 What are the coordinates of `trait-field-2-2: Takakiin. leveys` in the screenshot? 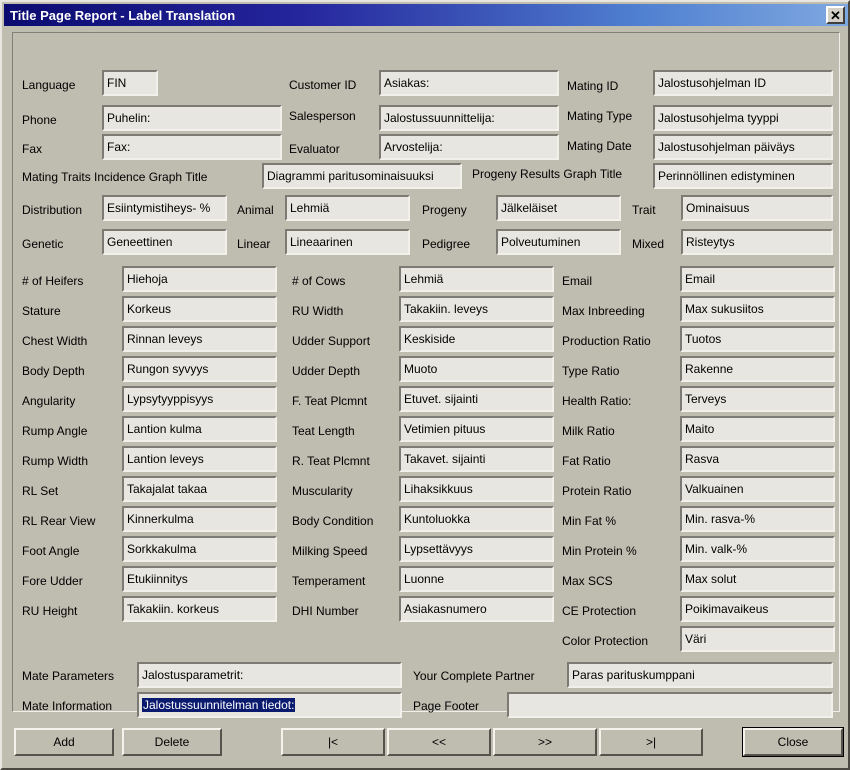 It's located at (476, 309).